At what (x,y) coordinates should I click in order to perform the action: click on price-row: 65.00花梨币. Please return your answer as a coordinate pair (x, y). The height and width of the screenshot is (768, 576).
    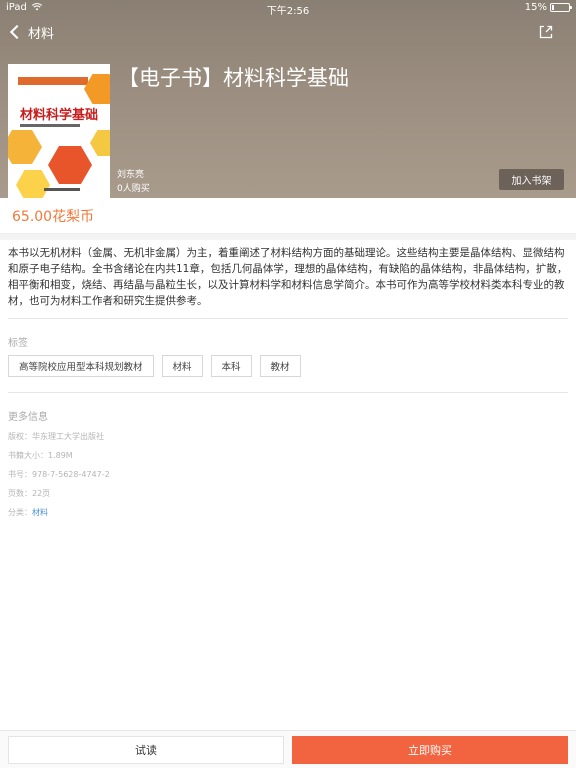
    Looking at the image, I should click on (288, 216).